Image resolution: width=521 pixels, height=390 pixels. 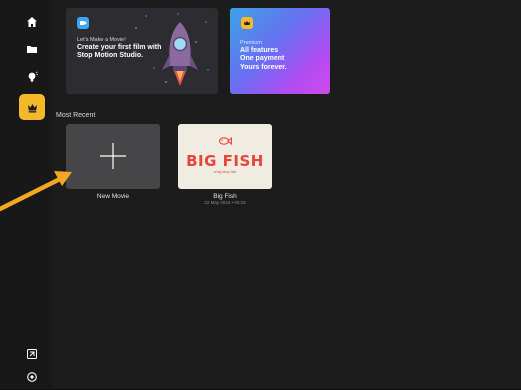 What do you see at coordinates (101, 40) in the screenshot?
I see `film-banner-kicker: Let's Make a Movie!` at bounding box center [101, 40].